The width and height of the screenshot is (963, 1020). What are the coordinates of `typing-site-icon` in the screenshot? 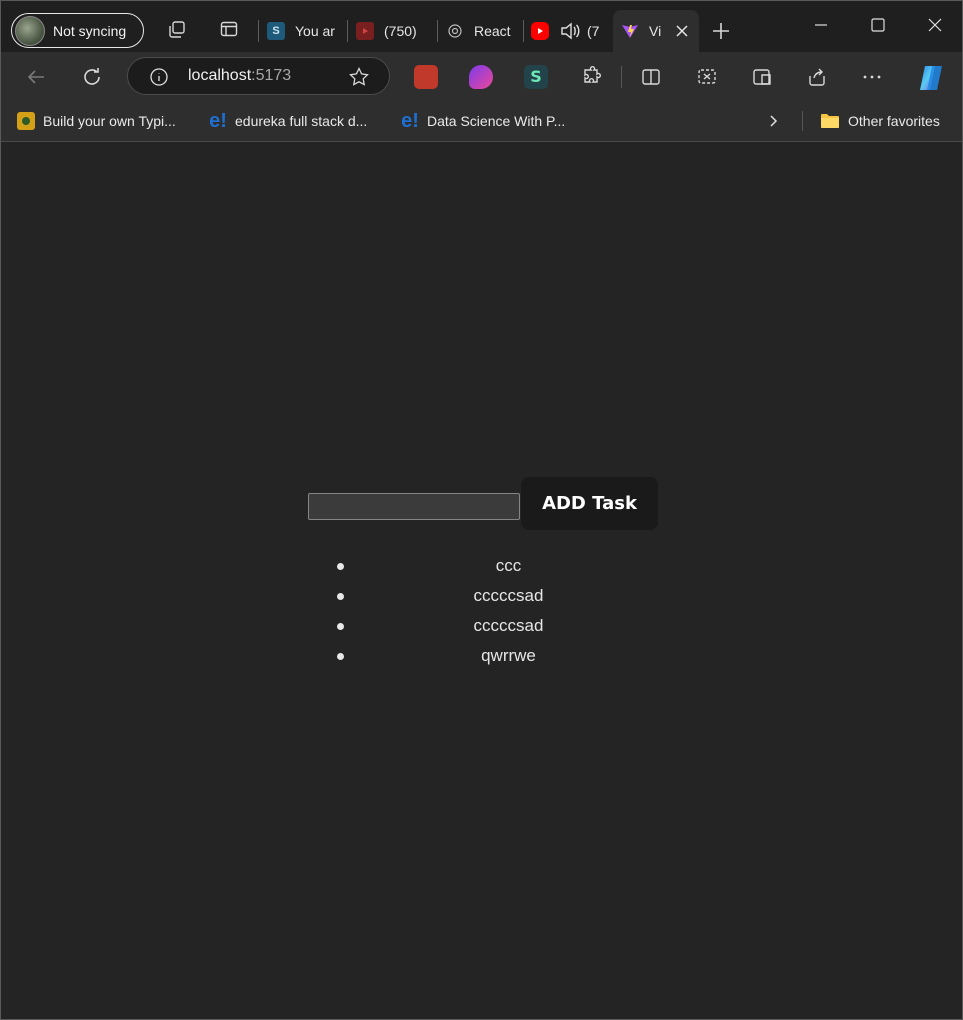 It's located at (26, 121).